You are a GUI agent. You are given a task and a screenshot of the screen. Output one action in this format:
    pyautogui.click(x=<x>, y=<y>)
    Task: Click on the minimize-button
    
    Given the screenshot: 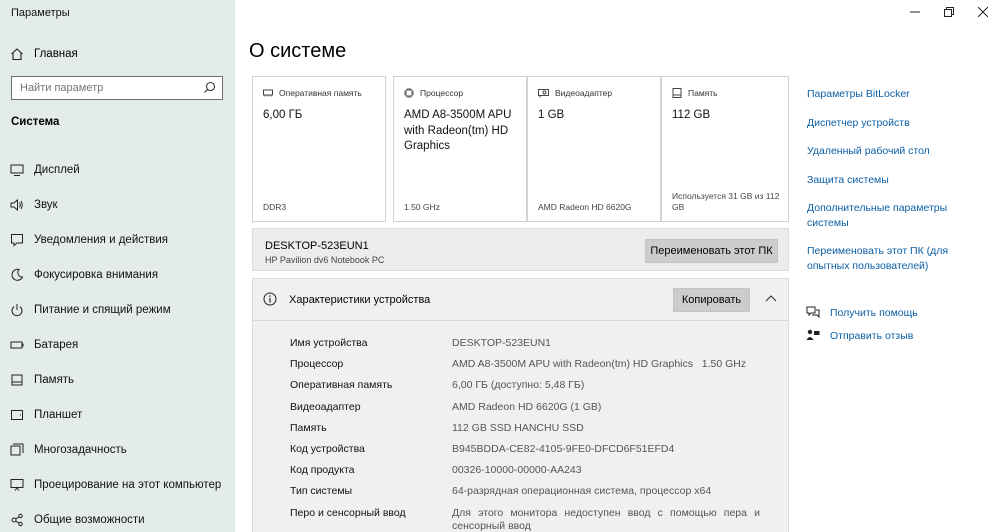 What is the action you would take?
    pyautogui.click(x=915, y=13)
    